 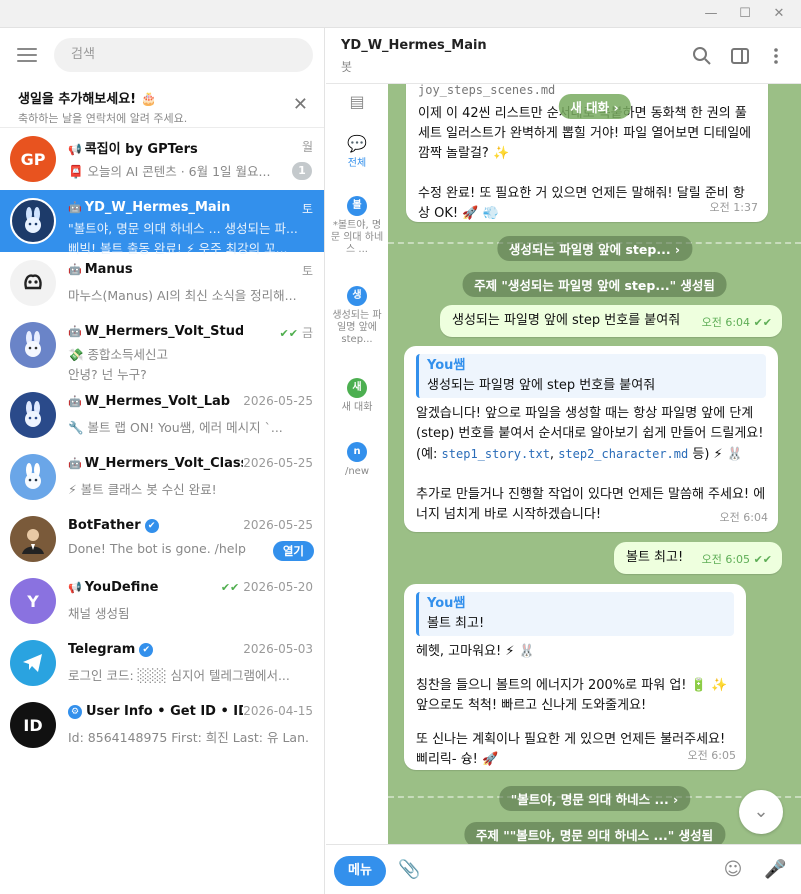 I want to click on folder-new-chat: 새 새 대화, so click(x=357, y=396).